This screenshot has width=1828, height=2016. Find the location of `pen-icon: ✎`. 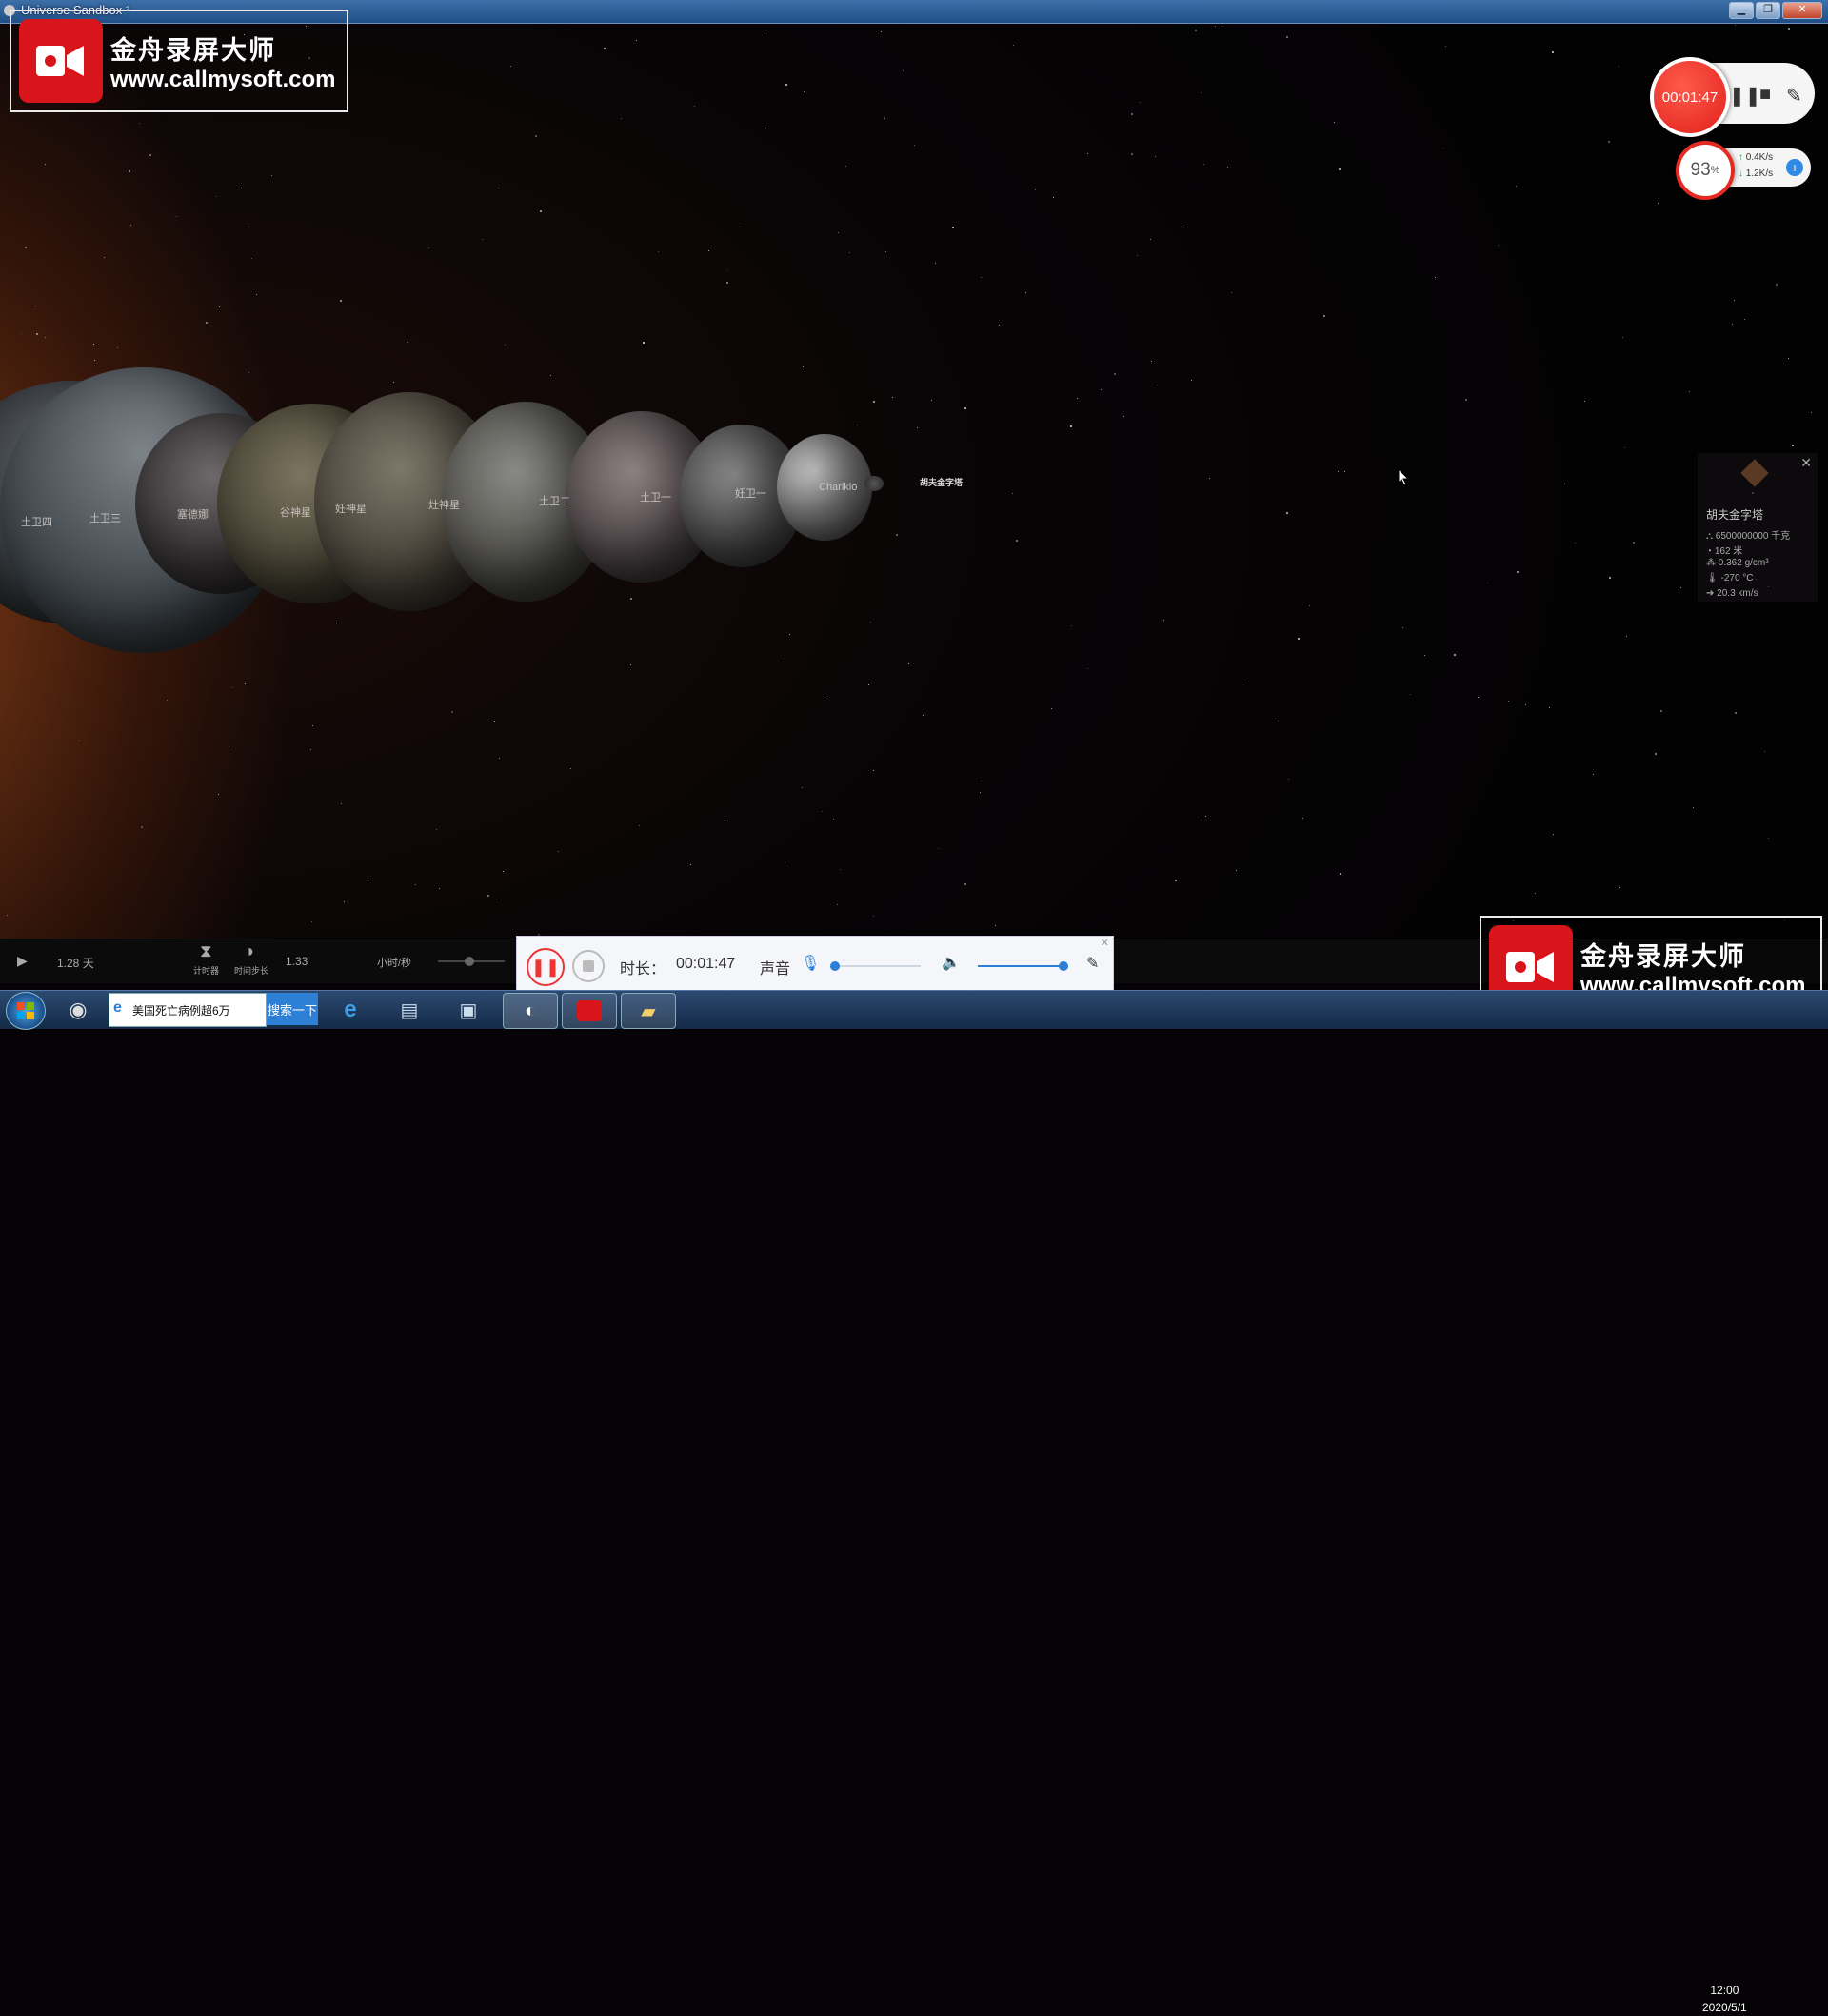

pen-icon: ✎ is located at coordinates (1794, 96).